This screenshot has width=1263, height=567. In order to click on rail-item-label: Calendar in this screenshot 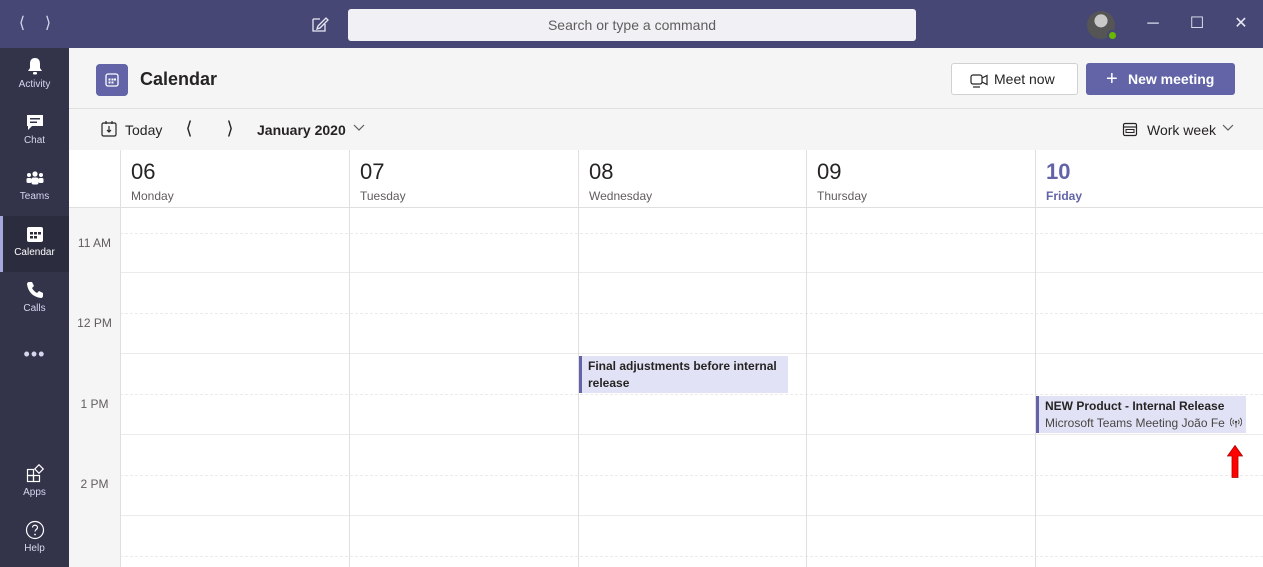, I will do `click(34, 252)`.